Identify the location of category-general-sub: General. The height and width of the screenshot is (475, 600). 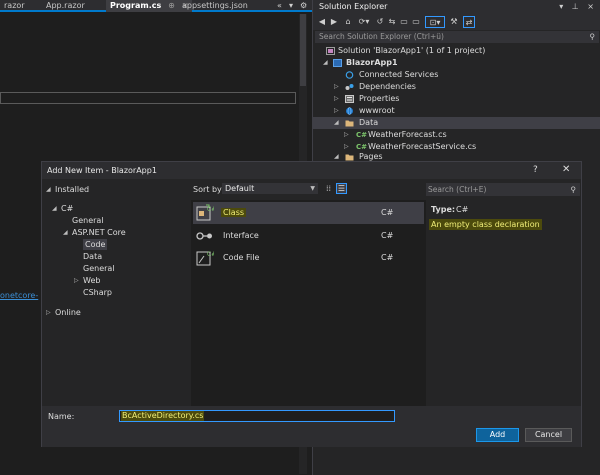
(99, 268).